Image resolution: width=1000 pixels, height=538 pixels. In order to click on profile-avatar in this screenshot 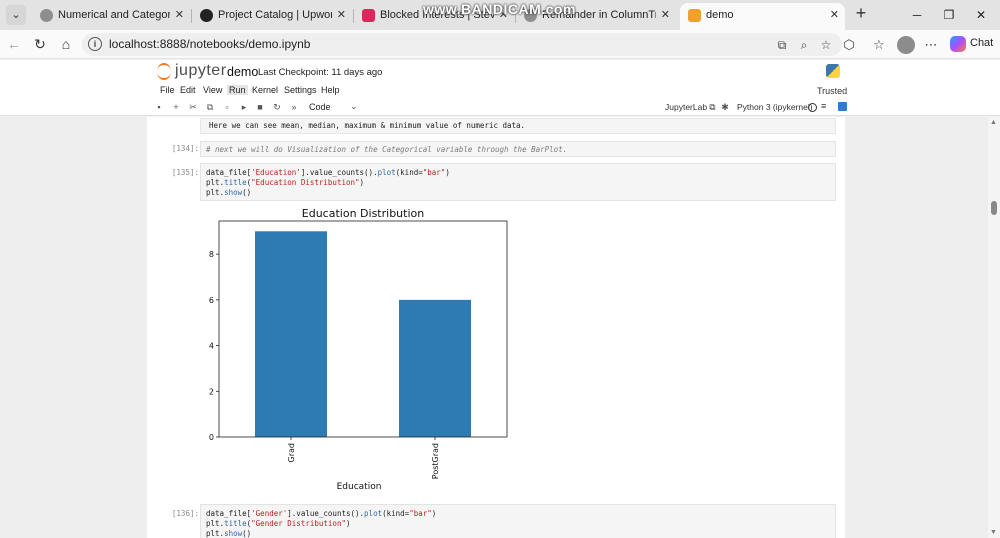, I will do `click(906, 45)`.